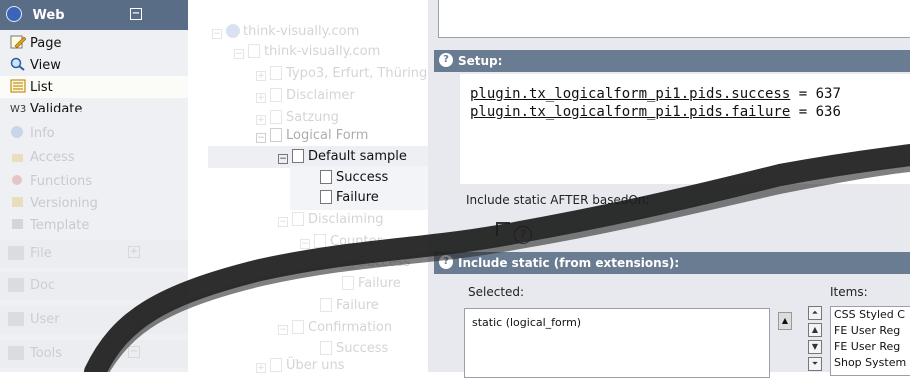 This screenshot has height=378, width=910. I want to click on web-module-header: Web −, so click(94, 15).